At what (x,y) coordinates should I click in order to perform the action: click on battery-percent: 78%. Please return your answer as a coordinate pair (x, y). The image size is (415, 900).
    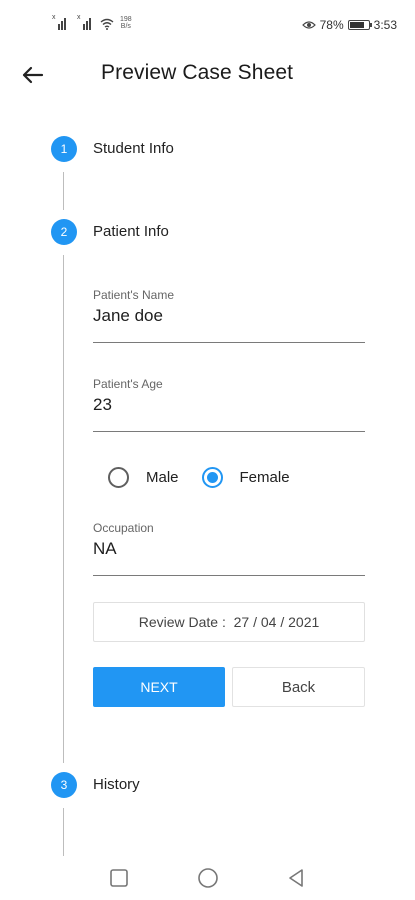
    Looking at the image, I should click on (331, 25).